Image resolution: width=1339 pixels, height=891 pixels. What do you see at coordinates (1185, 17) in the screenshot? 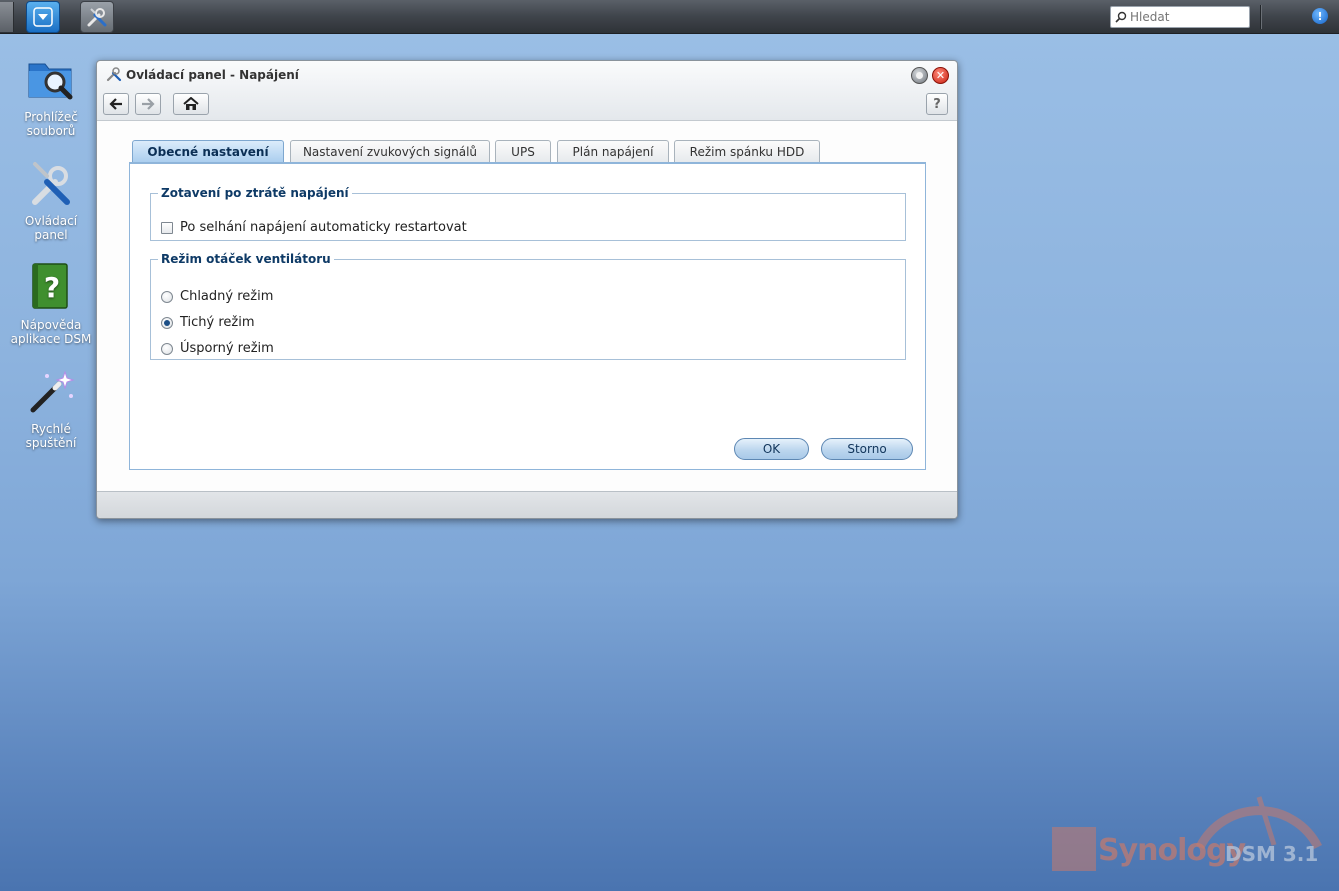
I see `search-input` at bounding box center [1185, 17].